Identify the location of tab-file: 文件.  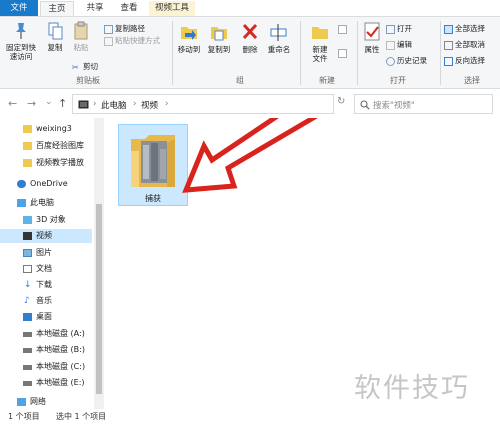
(19, 8).